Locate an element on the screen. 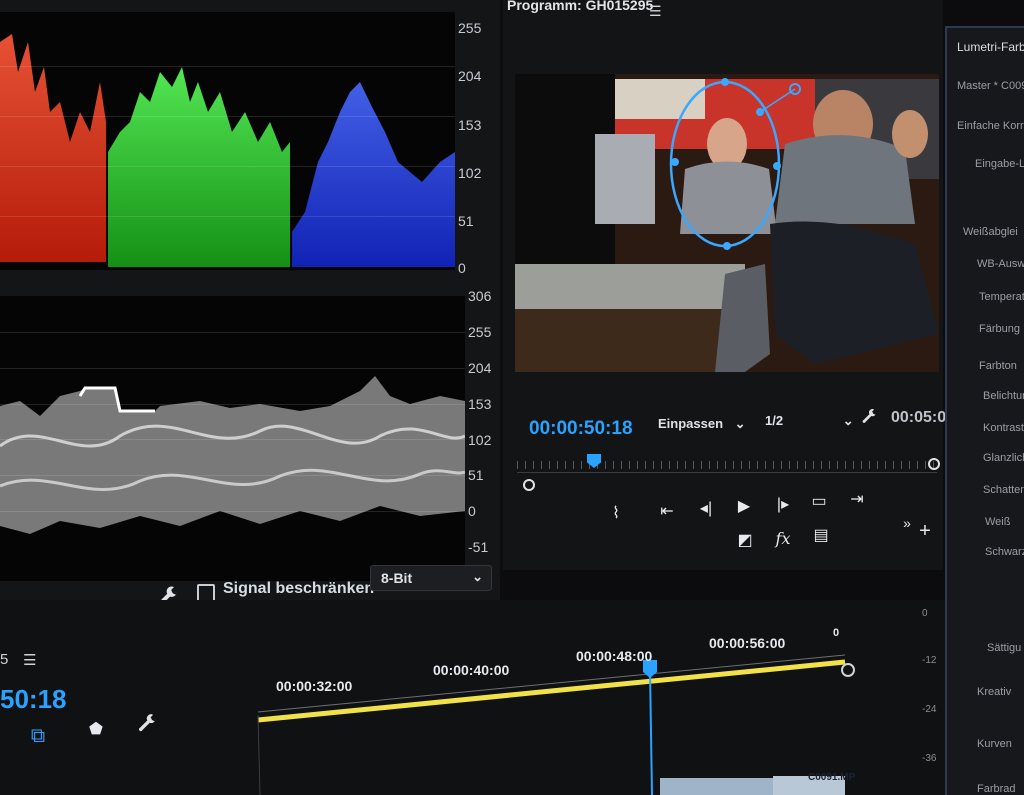 Image resolution: width=1024 pixels, height=795 pixels. playback-resolution-select: 1/2 ⌄ is located at coordinates (809, 421).